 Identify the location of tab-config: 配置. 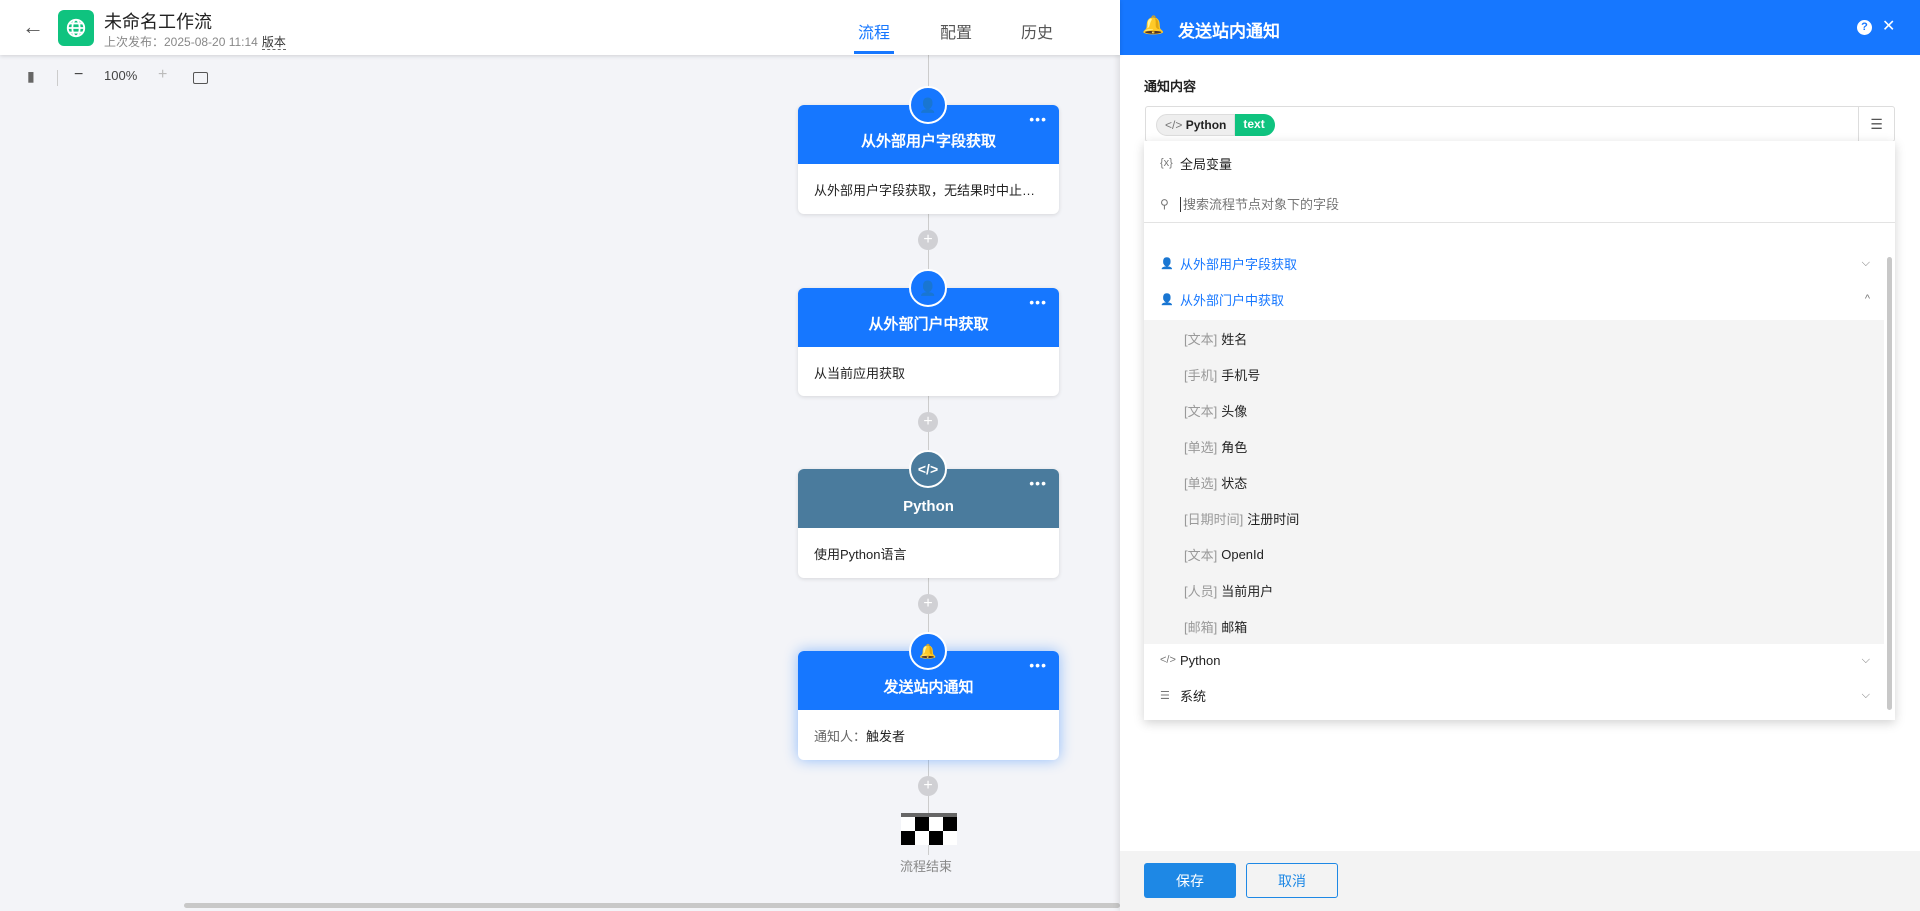
(956, 31).